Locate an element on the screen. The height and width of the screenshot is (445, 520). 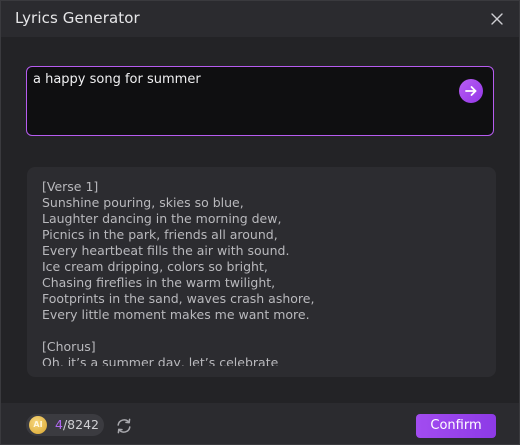
prompt-text: a happy song for summer is located at coordinates (117, 79).